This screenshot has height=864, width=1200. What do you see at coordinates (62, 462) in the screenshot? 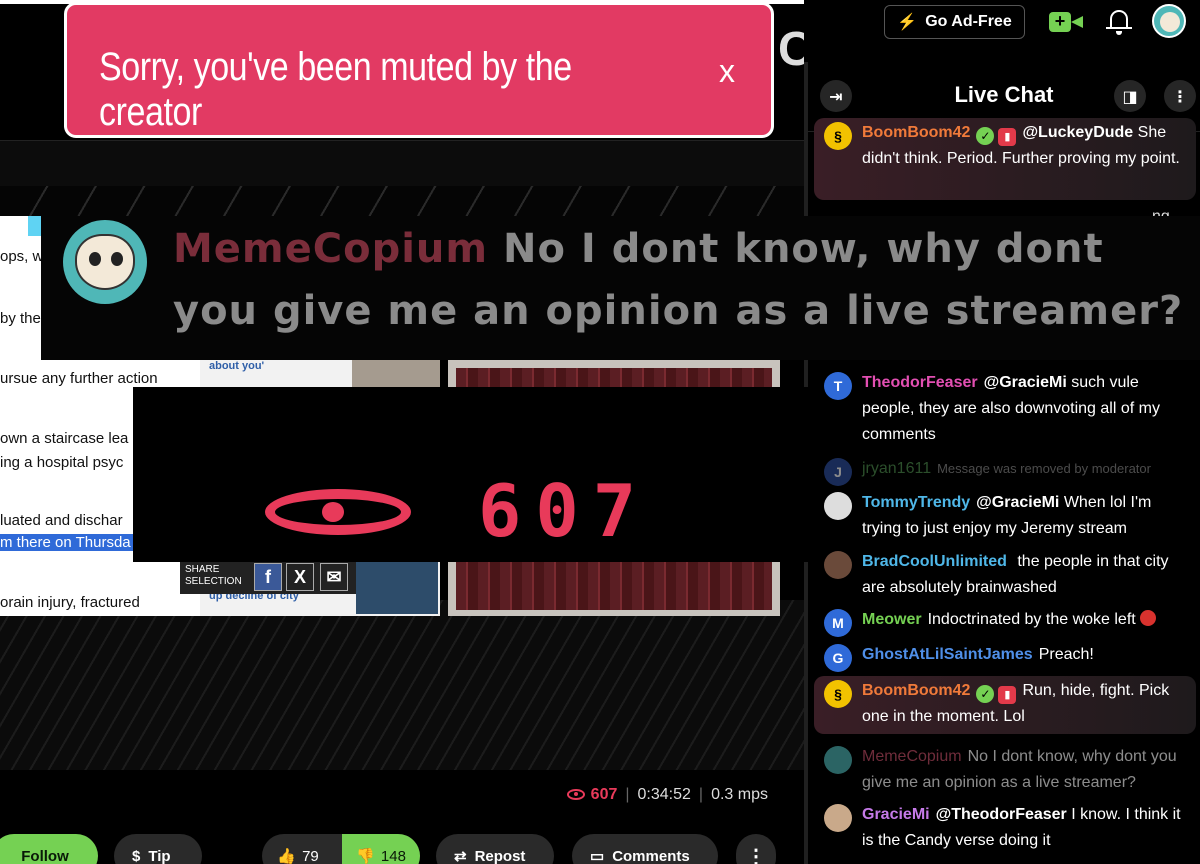
I see `article-line: ing a hospital psyc` at bounding box center [62, 462].